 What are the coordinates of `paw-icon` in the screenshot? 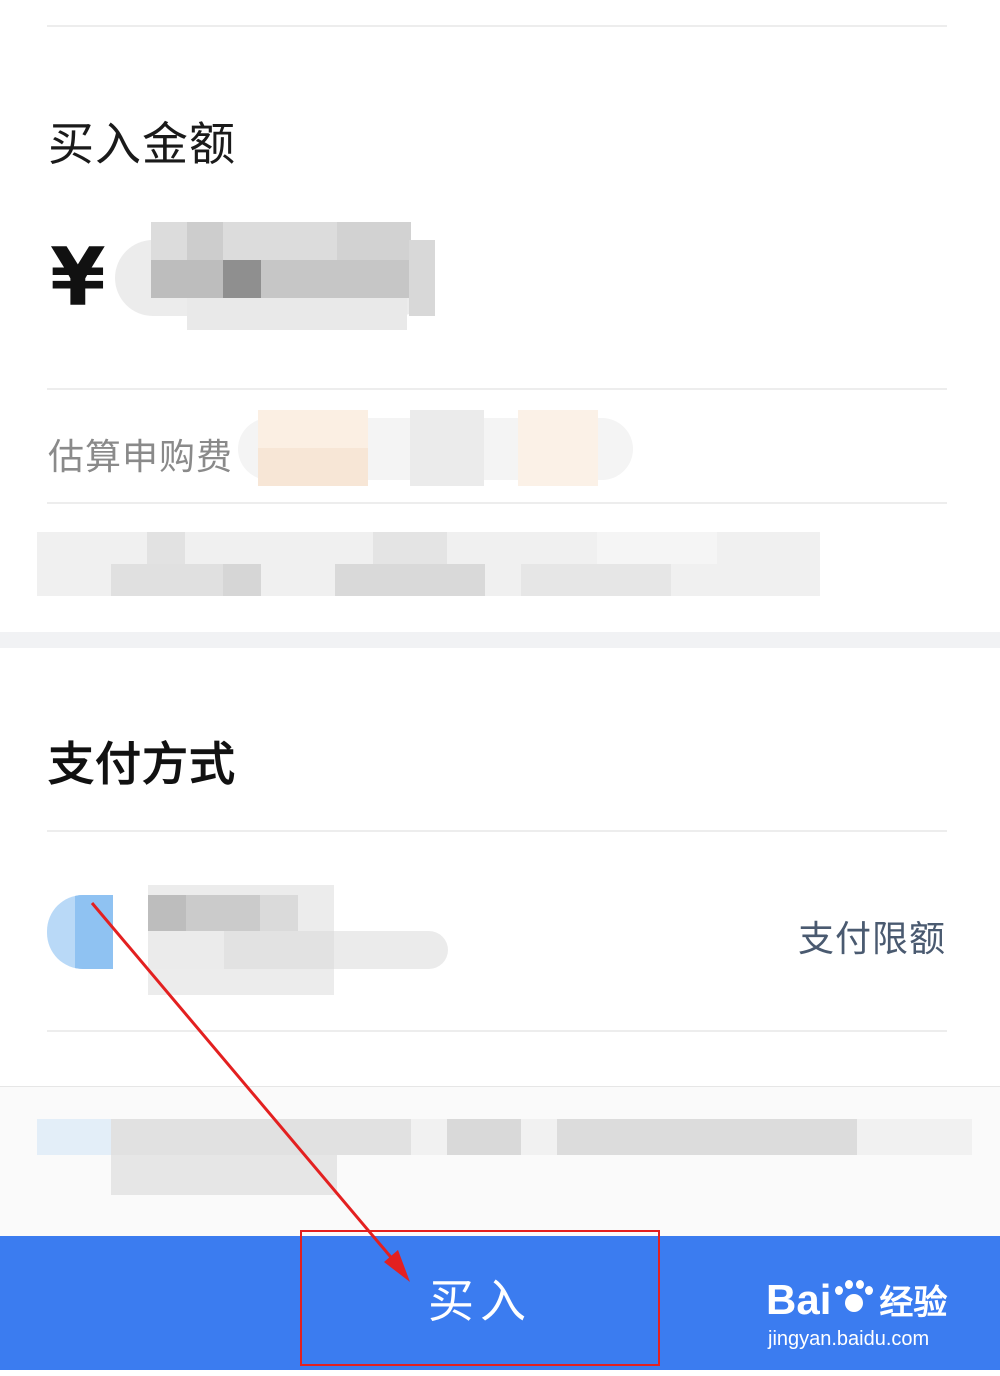 It's located at (853, 1300).